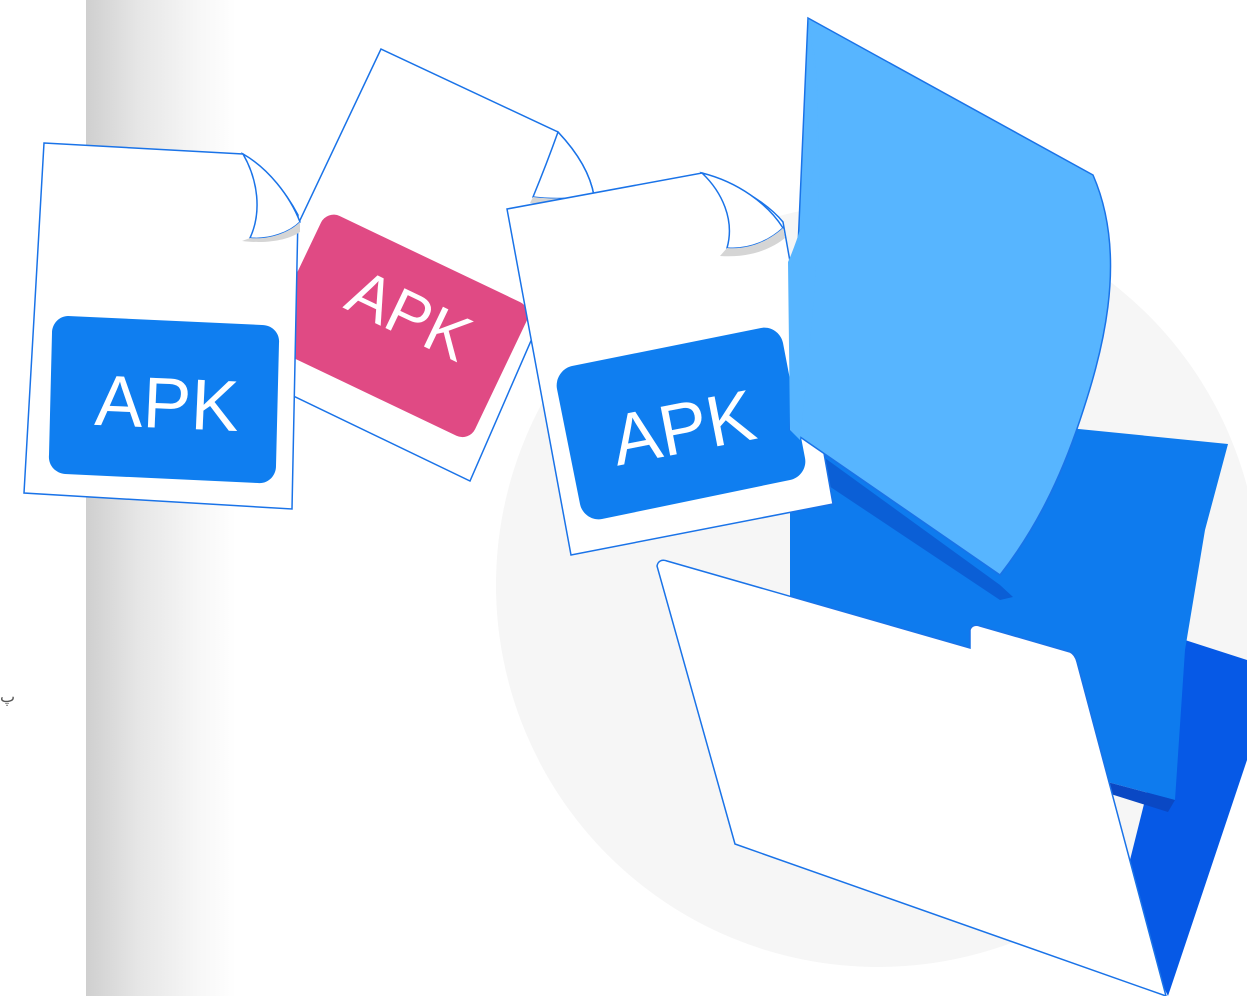  Describe the element at coordinates (162, 326) in the screenshot. I see `apk-file-left: APK` at that location.